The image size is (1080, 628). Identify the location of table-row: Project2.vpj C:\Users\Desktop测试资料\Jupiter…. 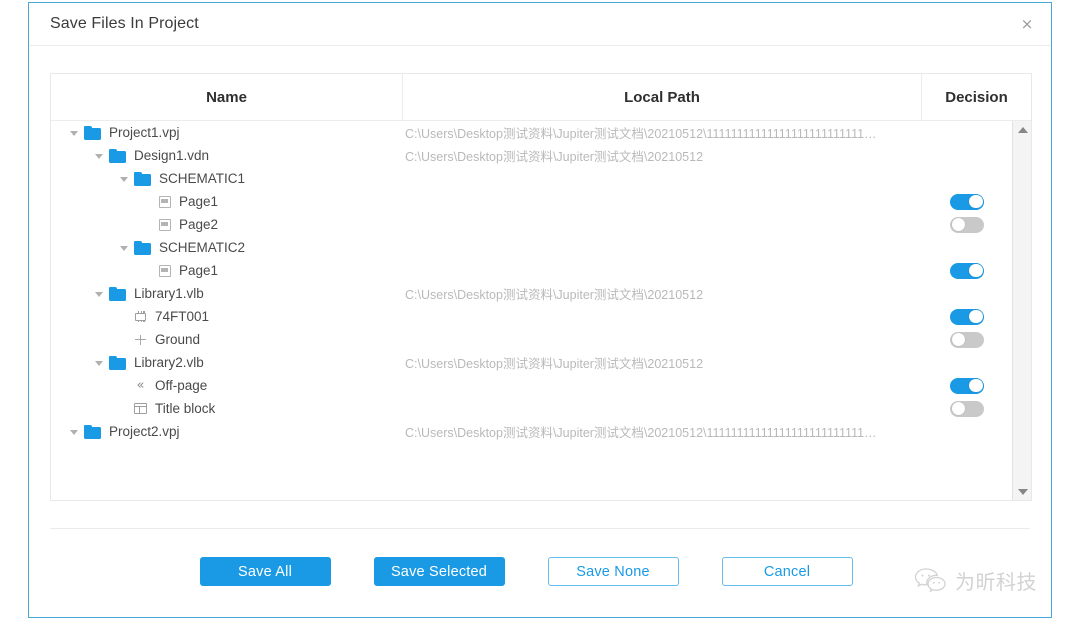
(531, 431).